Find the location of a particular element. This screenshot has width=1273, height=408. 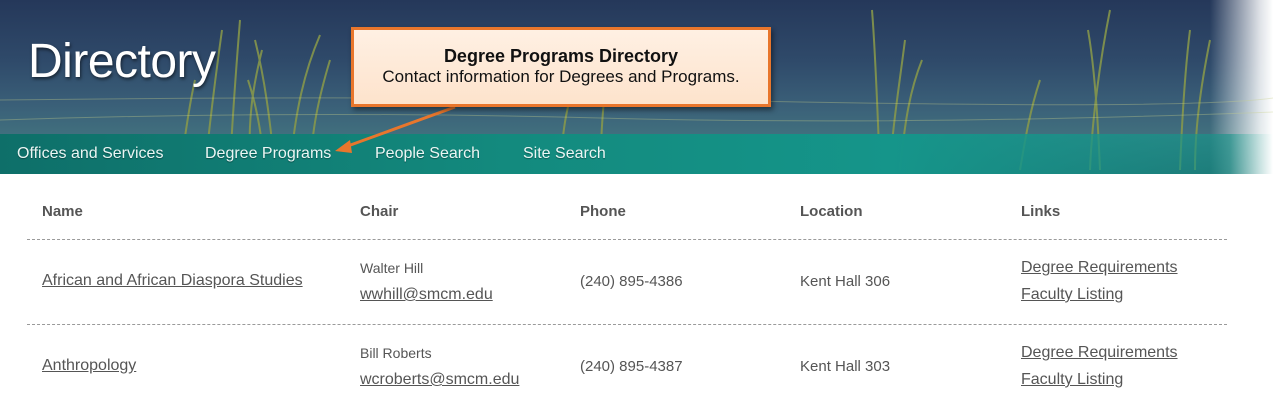

program-name-link: African and African Diaspora Studies is located at coordinates (172, 281).